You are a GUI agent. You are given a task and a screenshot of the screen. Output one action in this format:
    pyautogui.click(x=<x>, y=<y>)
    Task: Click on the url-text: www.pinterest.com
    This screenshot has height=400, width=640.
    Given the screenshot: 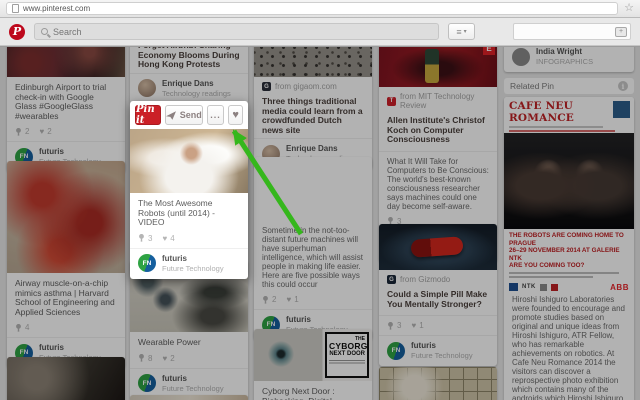 What is the action you would take?
    pyautogui.click(x=57, y=8)
    